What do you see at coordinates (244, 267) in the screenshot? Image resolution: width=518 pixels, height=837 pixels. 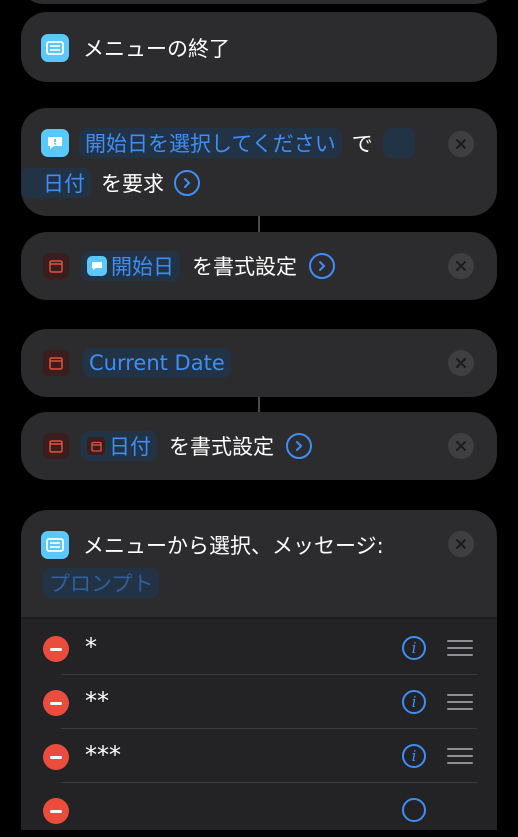 I see `format-text-1: を書式設定` at bounding box center [244, 267].